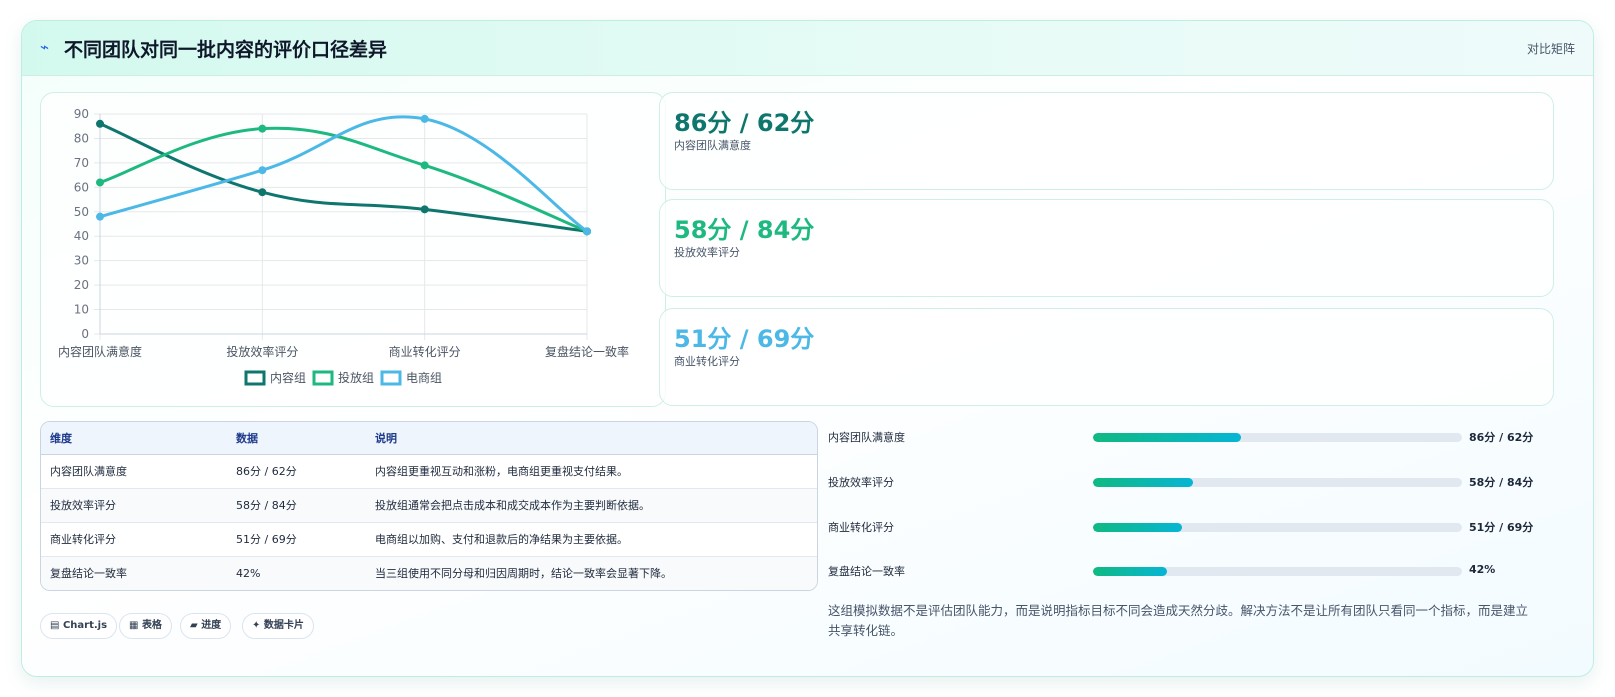  What do you see at coordinates (587, 351) in the screenshot?
I see `x-tick-label: 复盘结论一致率` at bounding box center [587, 351].